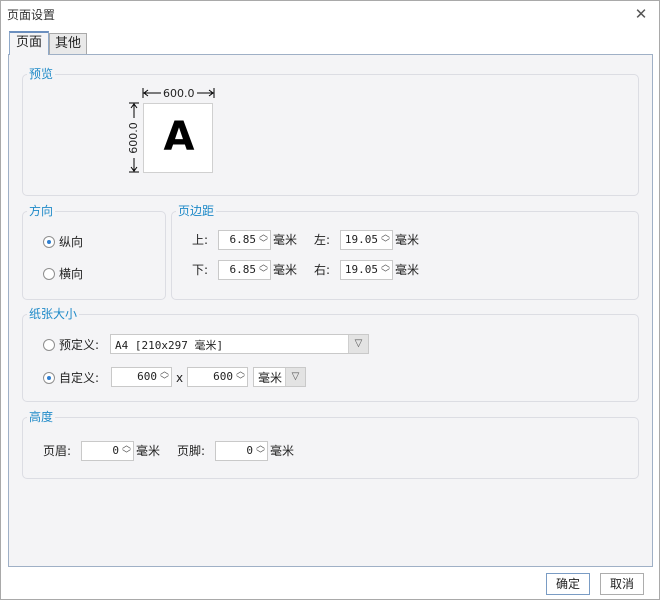  Describe the element at coordinates (322, 240) in the screenshot. I see `margin-left-label: 左:` at that location.